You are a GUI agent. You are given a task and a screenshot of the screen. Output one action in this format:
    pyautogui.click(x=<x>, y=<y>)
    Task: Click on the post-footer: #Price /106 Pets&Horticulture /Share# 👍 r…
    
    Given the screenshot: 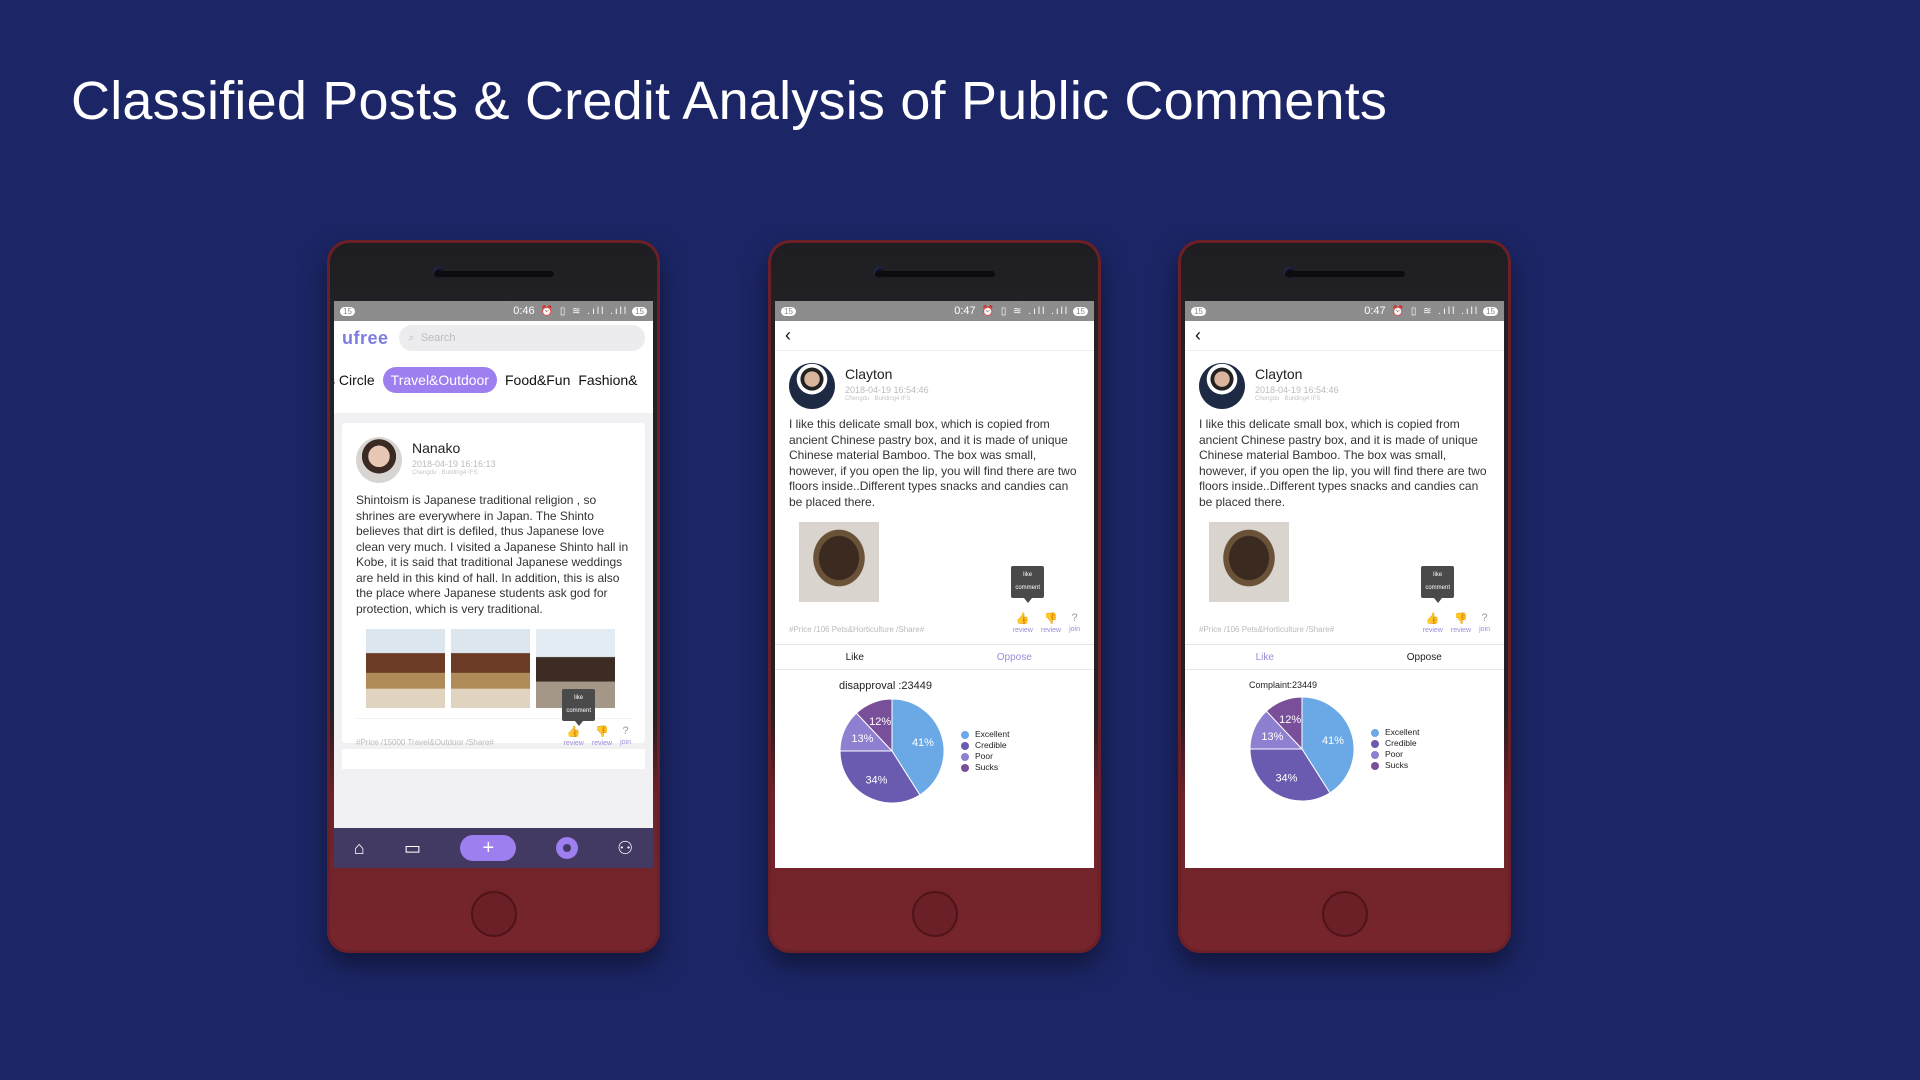 What is the action you would take?
    pyautogui.click(x=1344, y=600)
    